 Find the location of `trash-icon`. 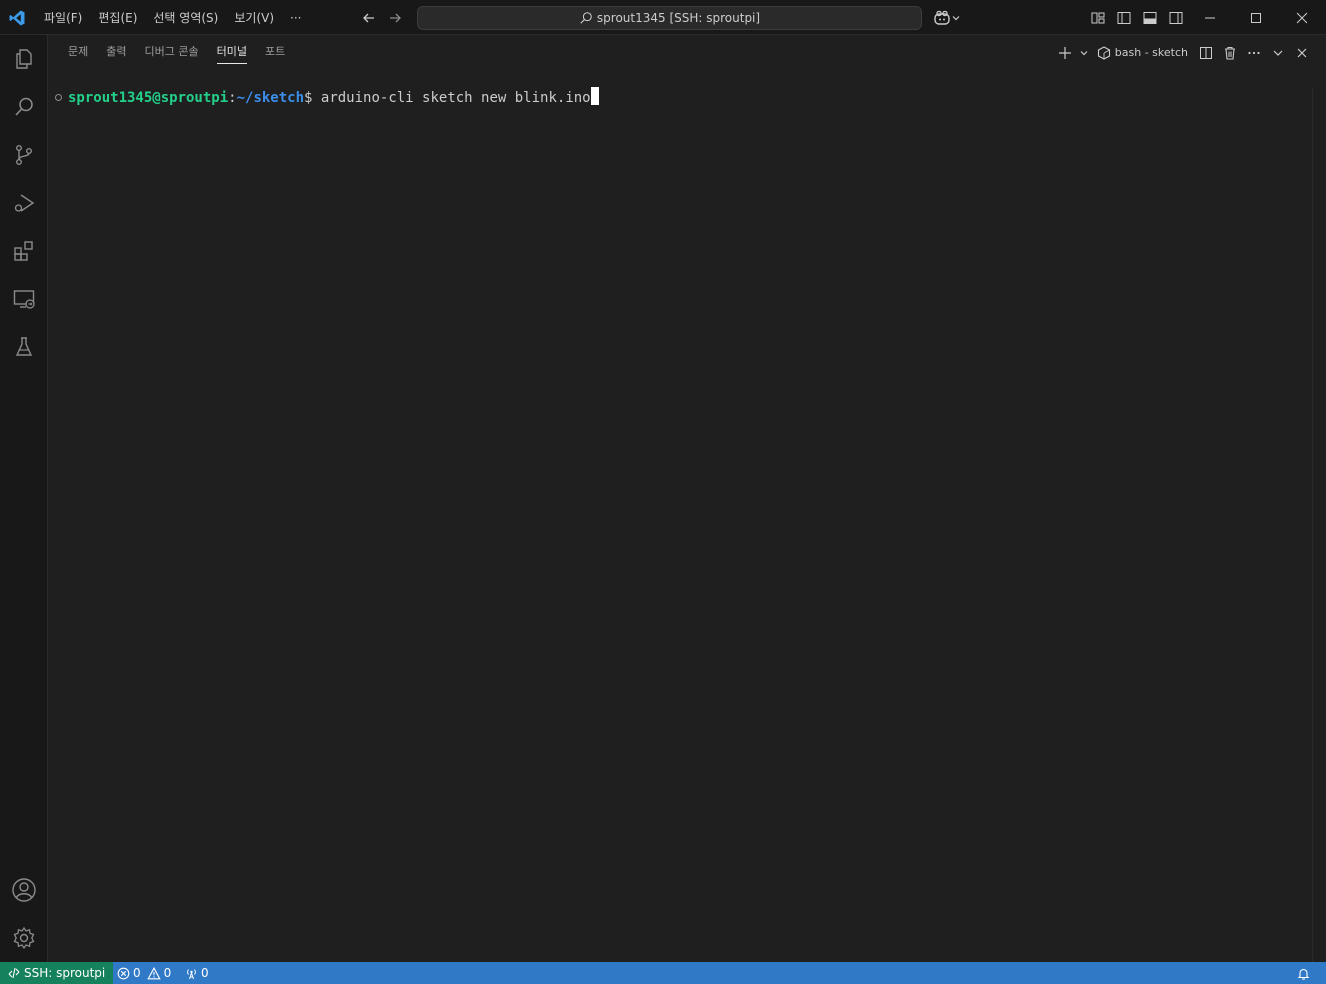

trash-icon is located at coordinates (1230, 53).